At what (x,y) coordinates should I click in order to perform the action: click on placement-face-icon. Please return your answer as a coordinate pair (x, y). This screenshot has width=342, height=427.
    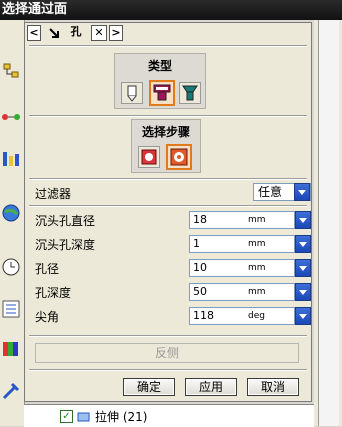
    Looking at the image, I should click on (149, 157).